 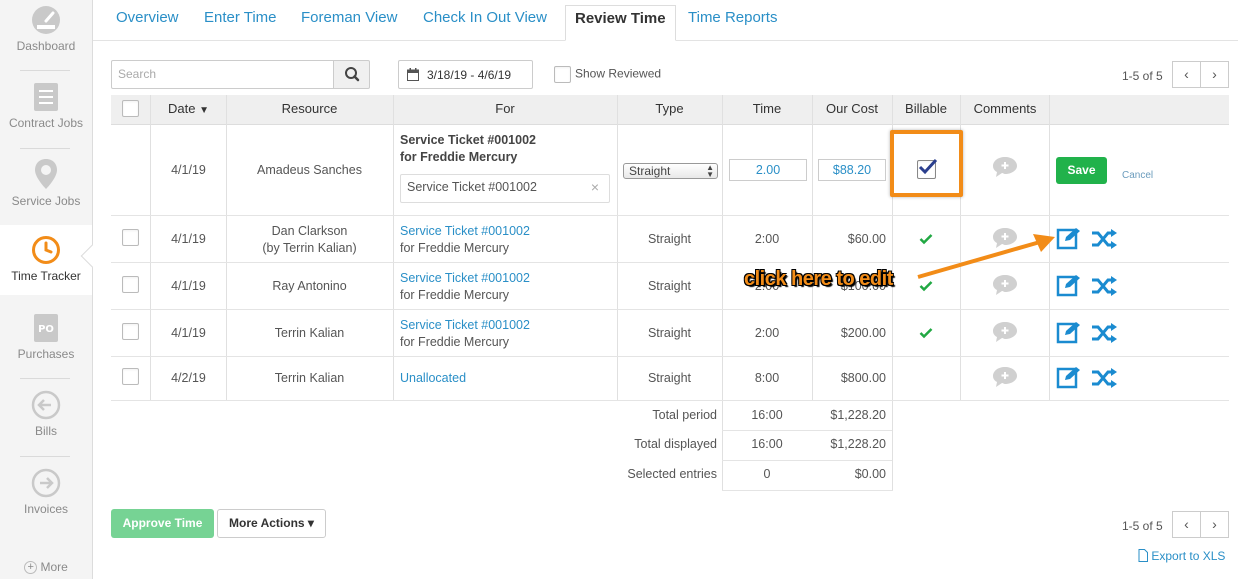 What do you see at coordinates (1137, 175) in the screenshot?
I see `cancel-link: Cancel` at bounding box center [1137, 175].